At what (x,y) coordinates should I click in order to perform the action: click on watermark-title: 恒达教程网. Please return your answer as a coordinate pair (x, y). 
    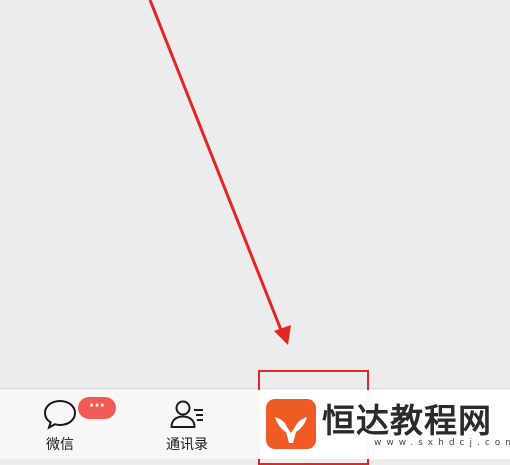
    Looking at the image, I should click on (407, 420).